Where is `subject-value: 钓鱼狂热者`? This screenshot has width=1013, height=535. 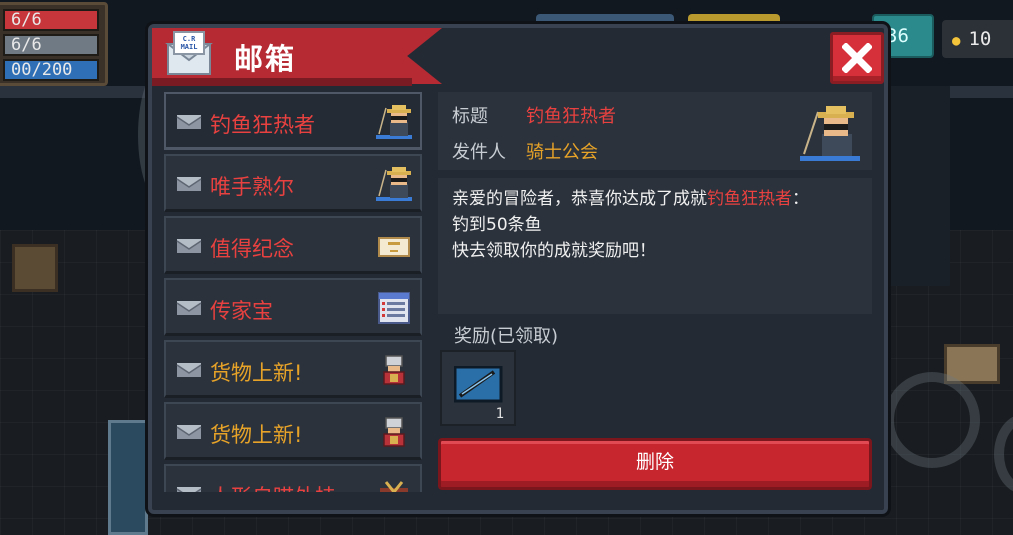
subject-value: 钓鱼狂热者 is located at coordinates (571, 116).